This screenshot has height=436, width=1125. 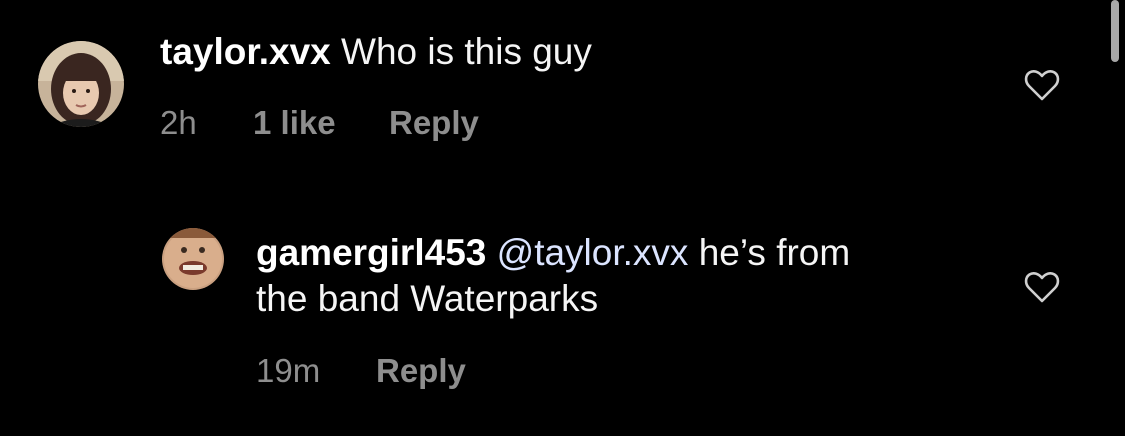 I want to click on comment-line-1: gamergirl453 @taylor.xvx he’s from, so click(x=636, y=253).